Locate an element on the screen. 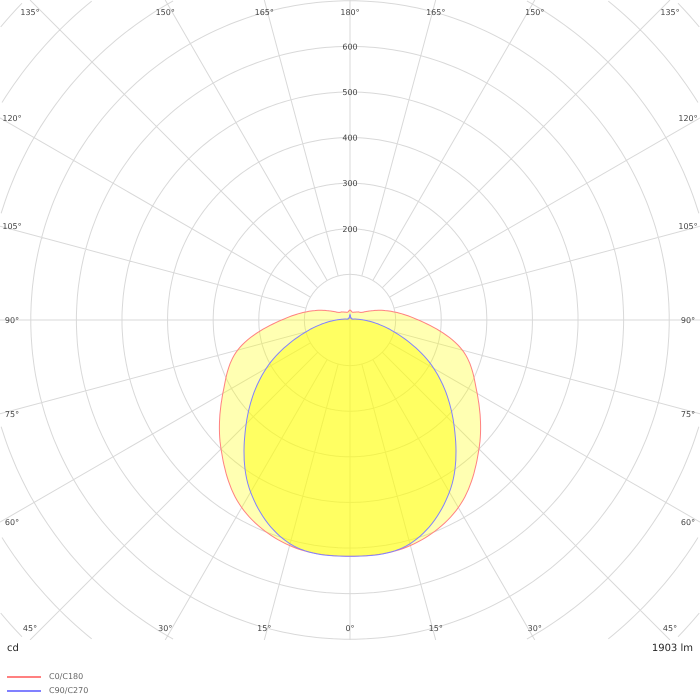 This screenshot has width=700, height=700. legend-label: C0/C180 is located at coordinates (66, 676).